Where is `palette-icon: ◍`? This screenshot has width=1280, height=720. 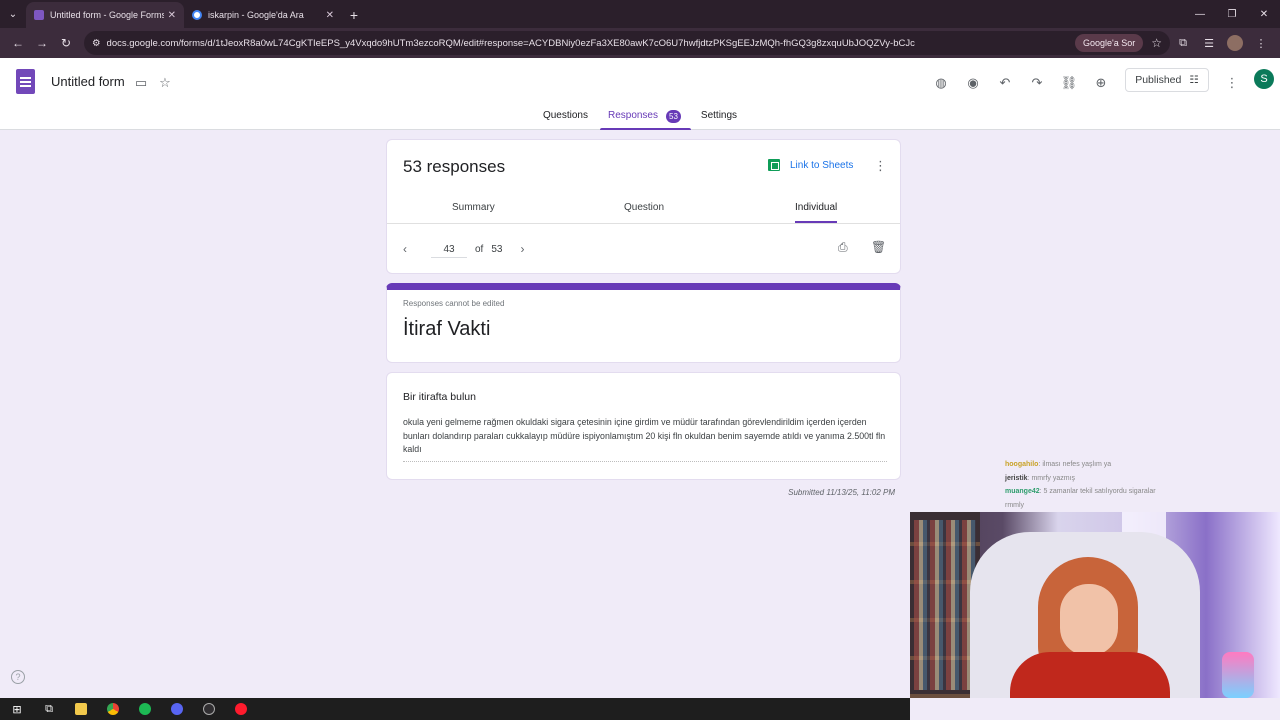
palette-icon: ◍ is located at coordinates (941, 83).